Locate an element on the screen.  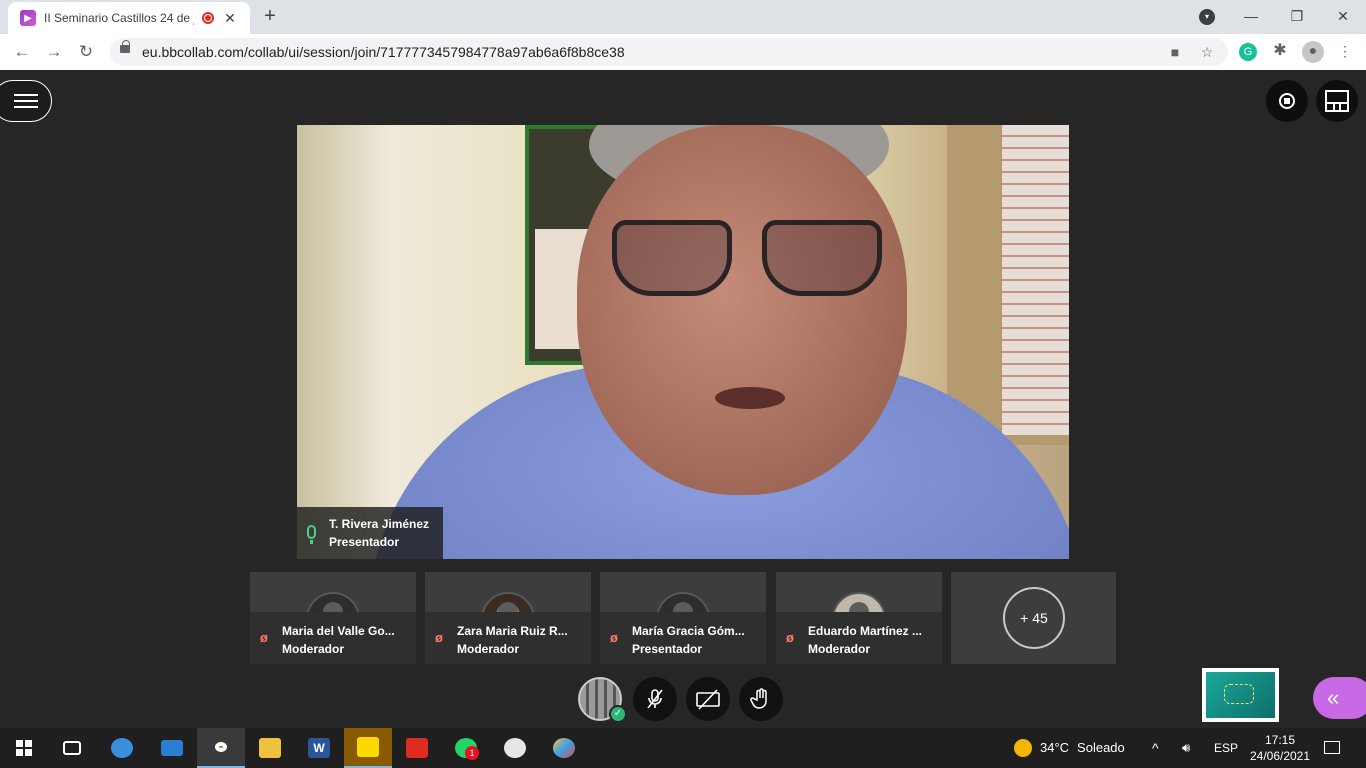
whatsapp-badge: 1 is located at coordinates (472, 753).